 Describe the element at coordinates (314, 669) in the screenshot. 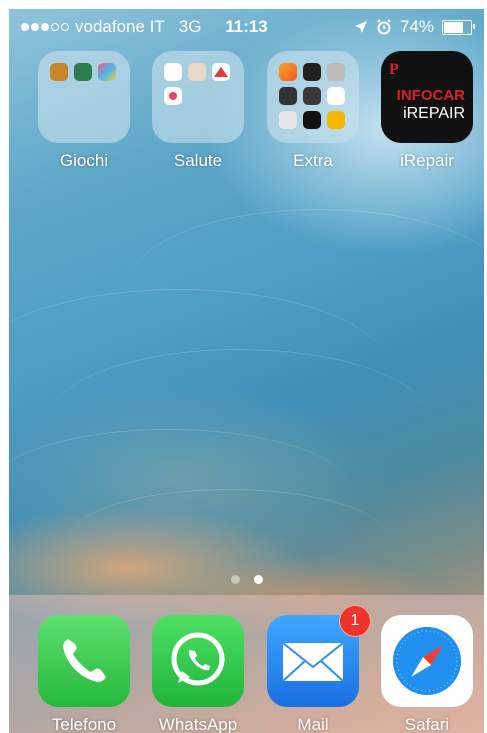

I see `app-mail: 1 Mail` at that location.